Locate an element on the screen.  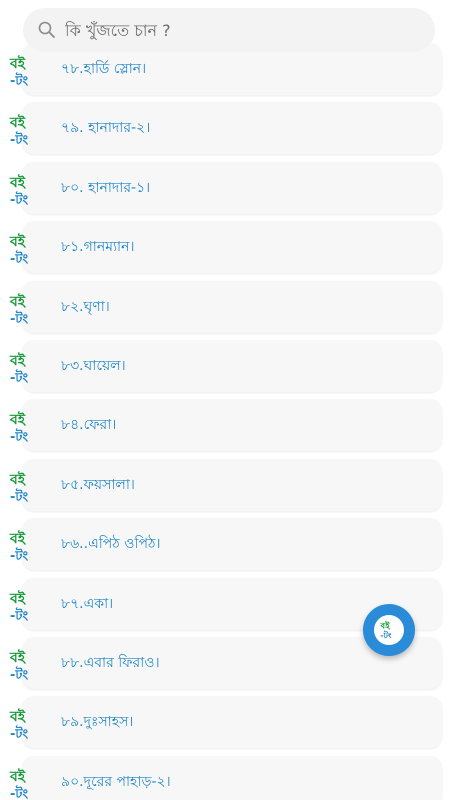
list-item: বই -টং ৮৩.ঘায়েল। is located at coordinates (225, 366).